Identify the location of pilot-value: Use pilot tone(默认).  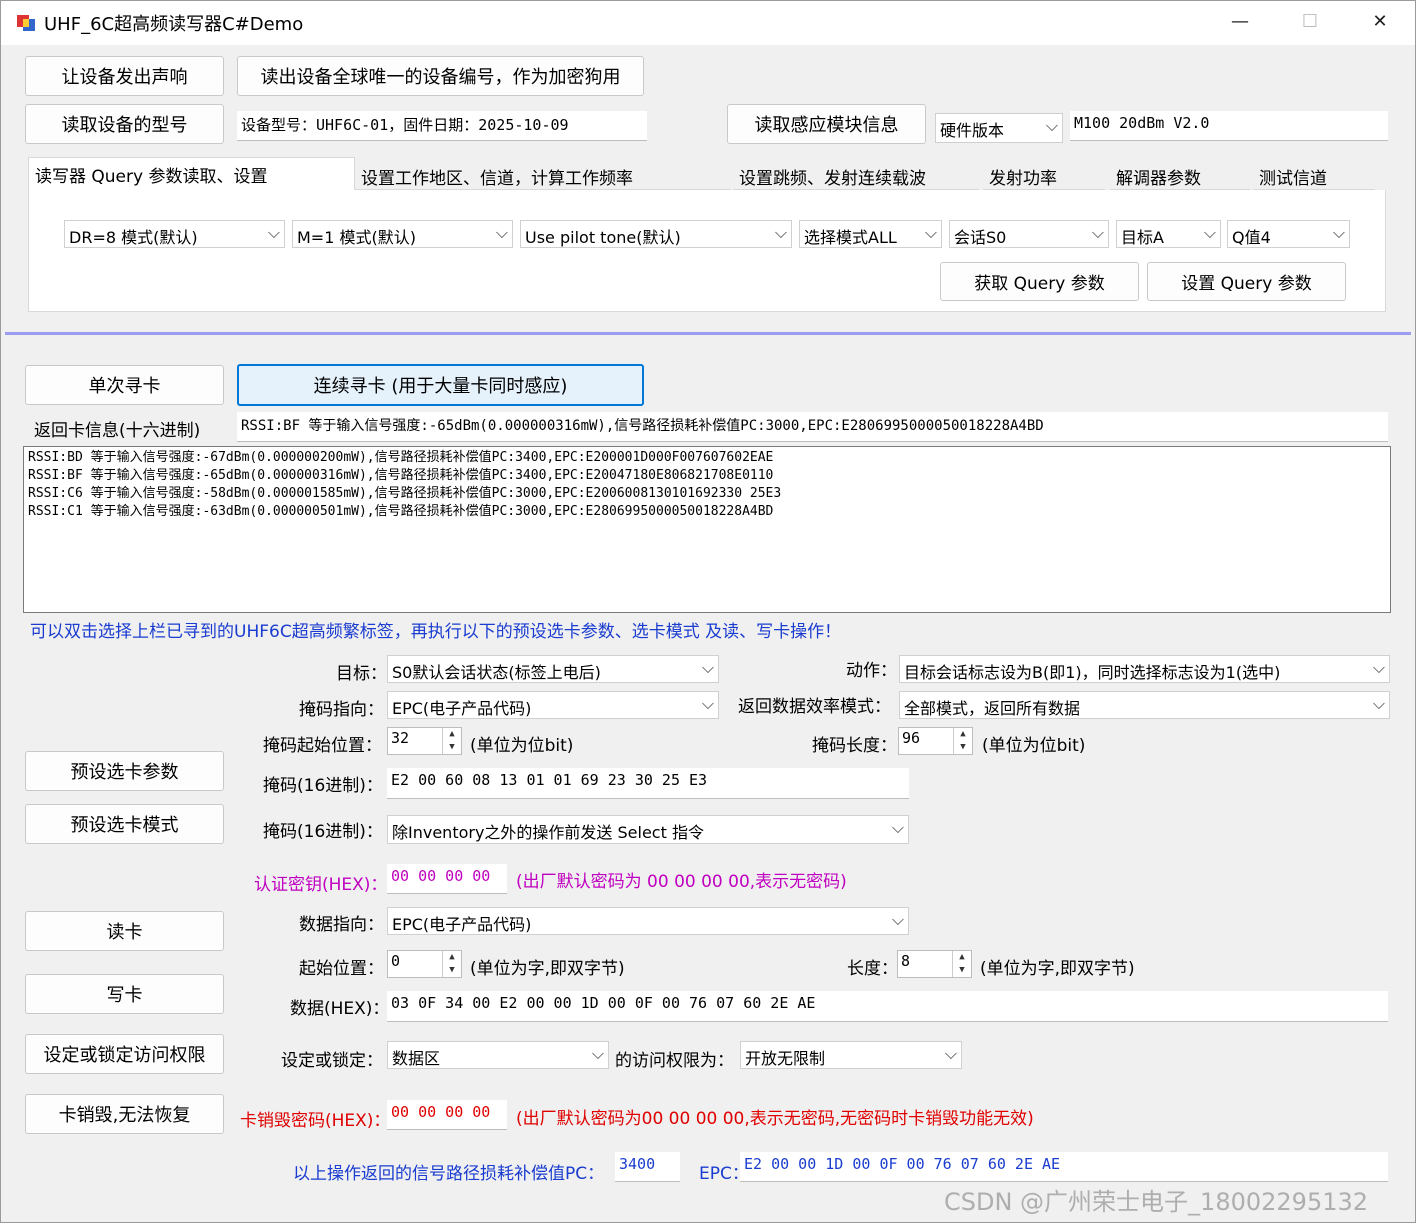
(603, 237).